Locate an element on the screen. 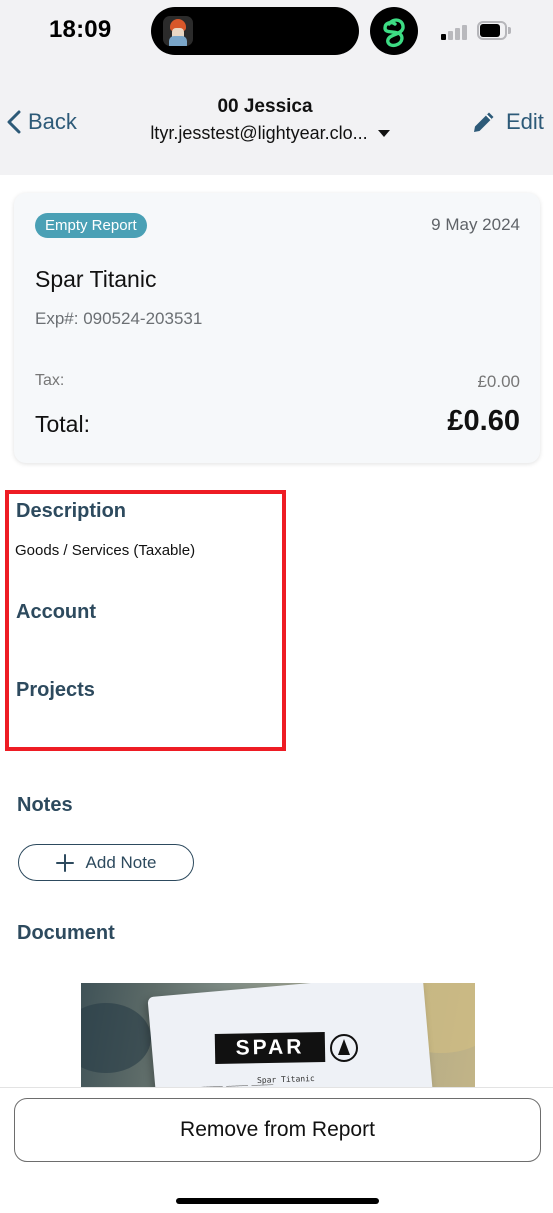 The width and height of the screenshot is (553, 1213). account-title: Account is located at coordinates (56, 612).